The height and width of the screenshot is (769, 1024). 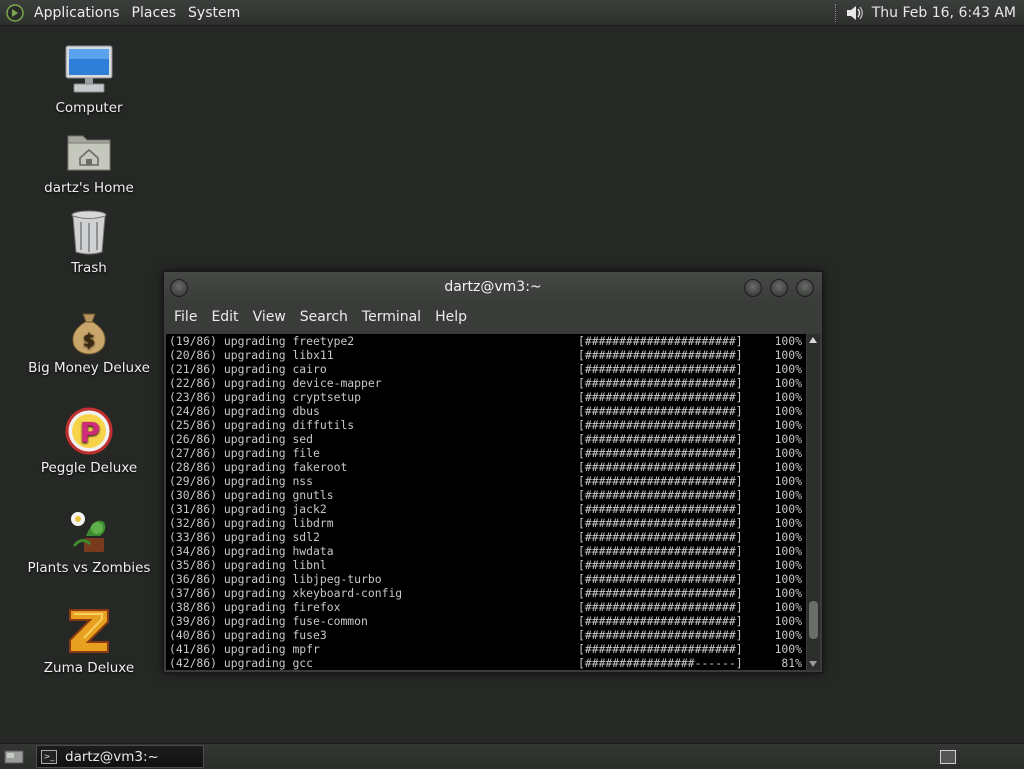 I want to click on close-button, so click(x=805, y=288).